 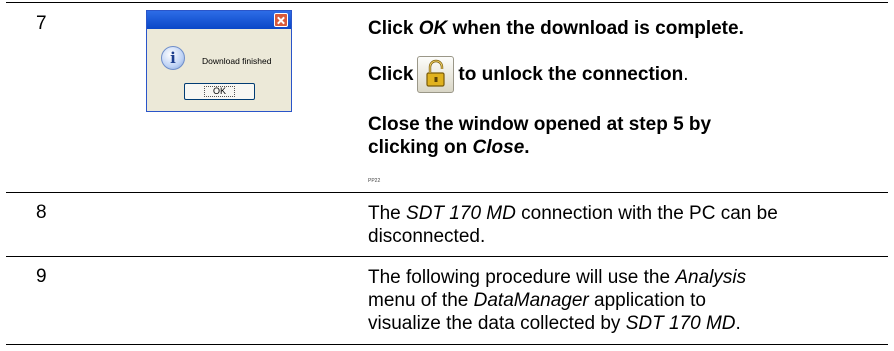 What do you see at coordinates (374, 181) in the screenshot?
I see `figure-code: PP22` at bounding box center [374, 181].